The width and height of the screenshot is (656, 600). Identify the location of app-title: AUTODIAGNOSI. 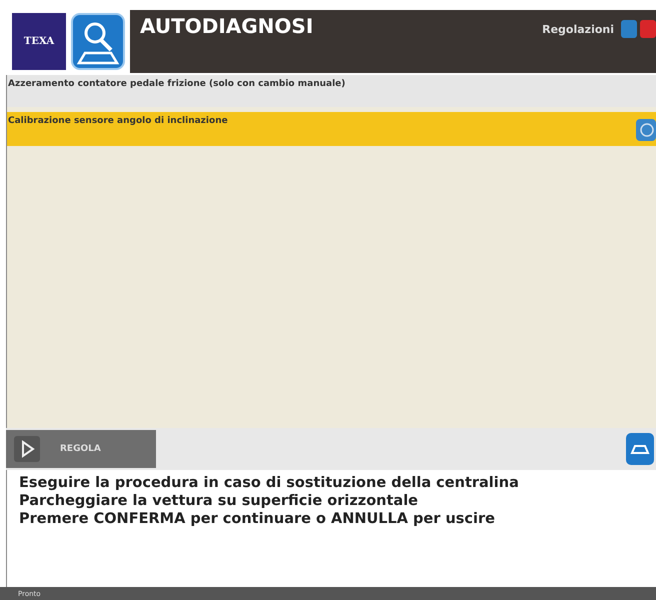
(227, 26).